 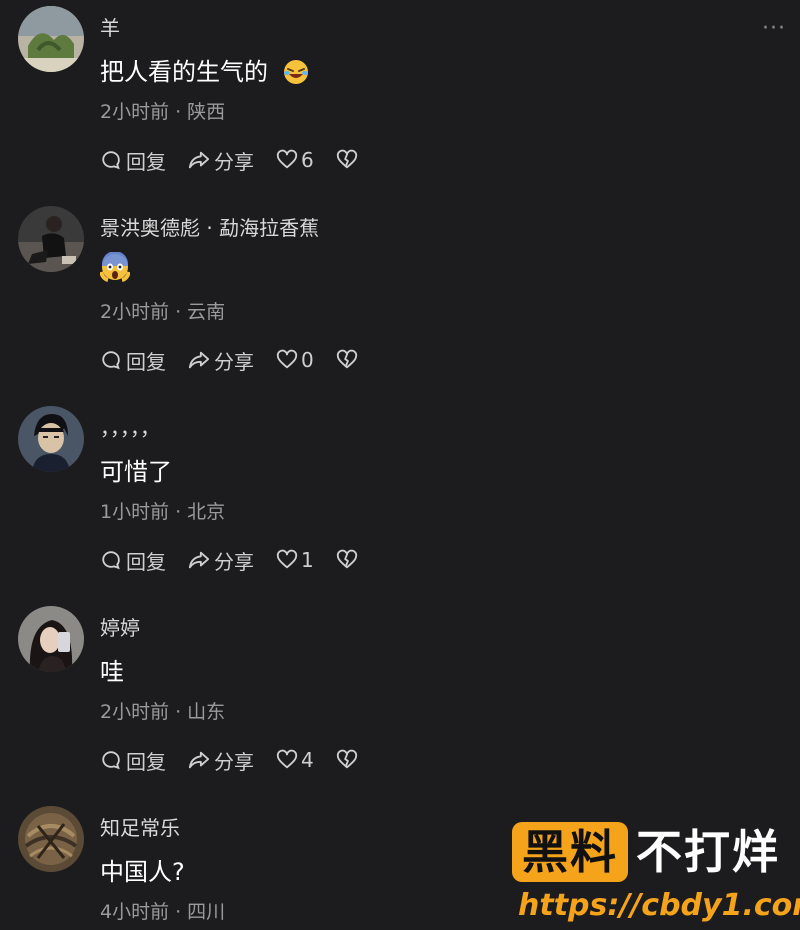 I want to click on like-count: 6, so click(x=307, y=160).